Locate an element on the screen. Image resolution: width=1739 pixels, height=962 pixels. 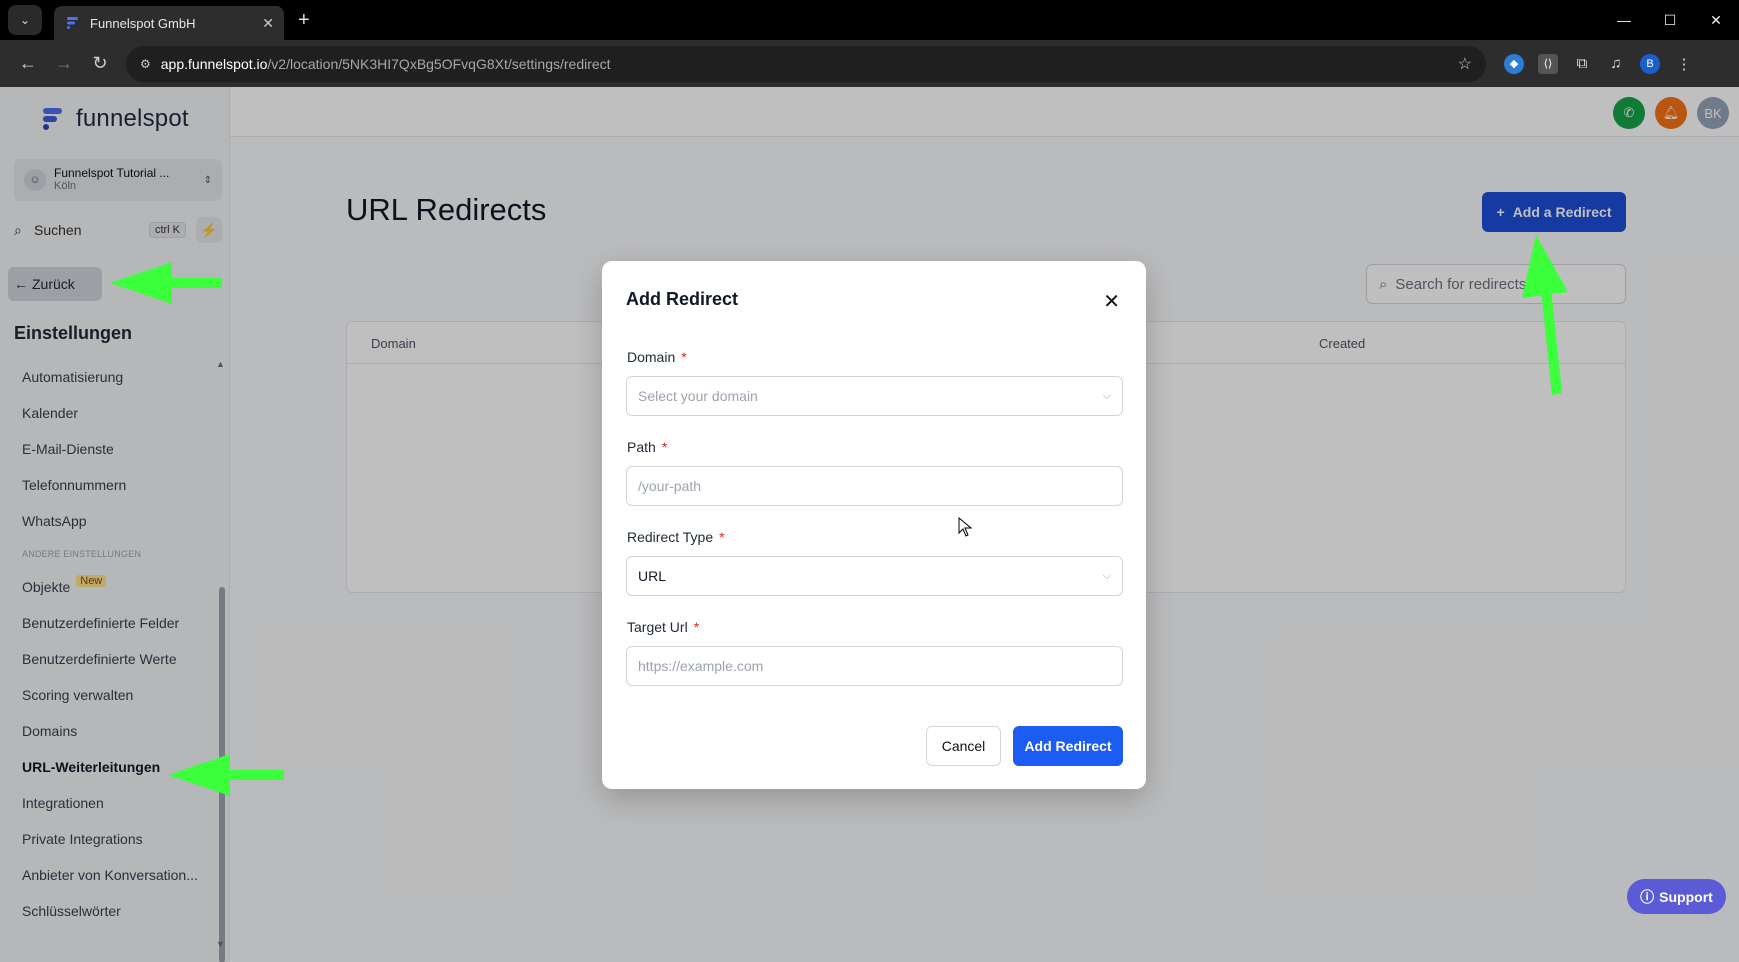
cancel-button: Cancel is located at coordinates (963, 746).